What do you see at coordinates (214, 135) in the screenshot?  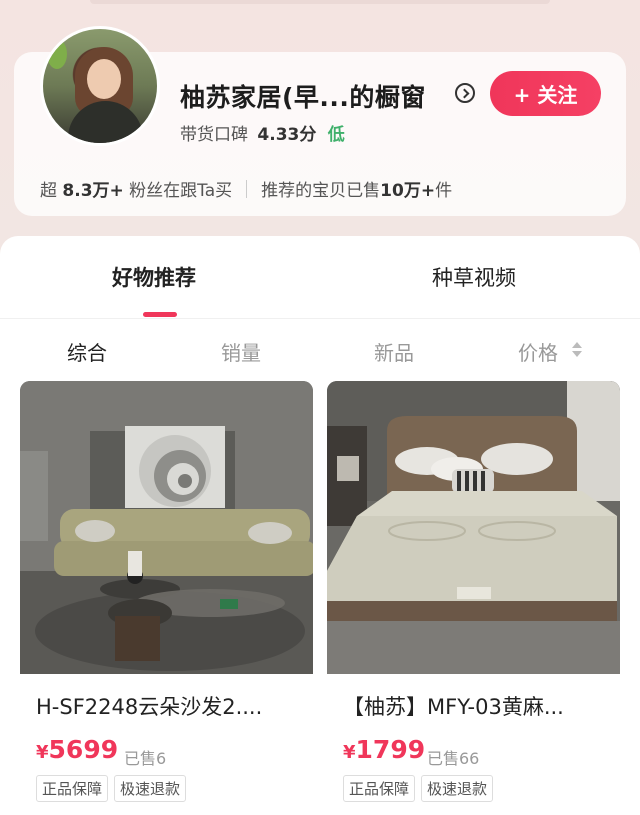 I see `rating-label: 带货口碑` at bounding box center [214, 135].